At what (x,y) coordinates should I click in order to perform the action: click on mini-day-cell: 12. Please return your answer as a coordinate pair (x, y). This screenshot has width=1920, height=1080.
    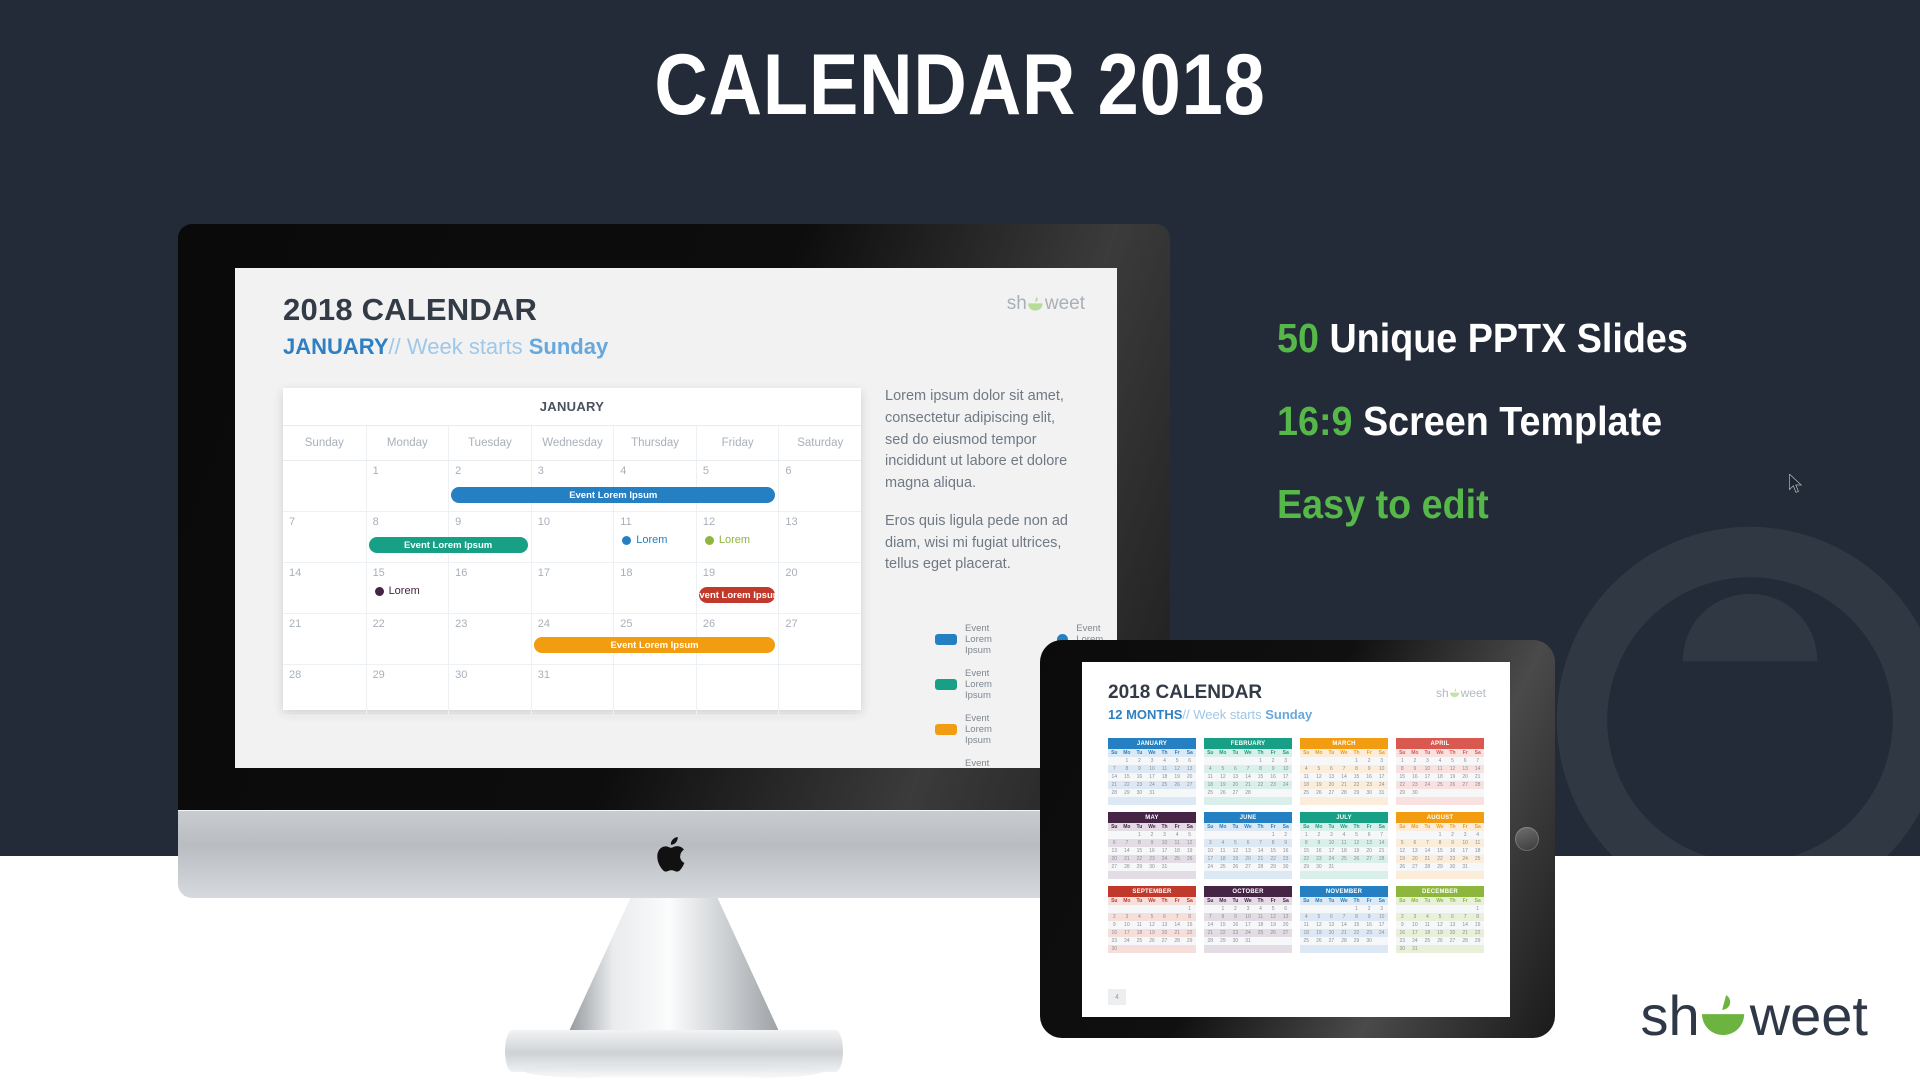
    Looking at the image, I should click on (1402, 851).